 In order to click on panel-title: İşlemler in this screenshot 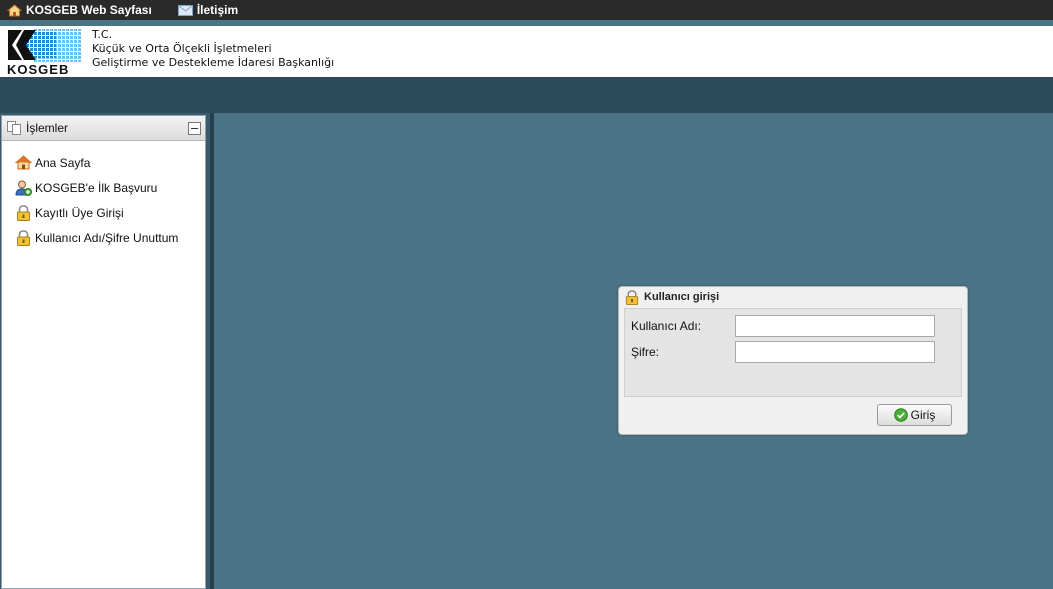, I will do `click(47, 128)`.